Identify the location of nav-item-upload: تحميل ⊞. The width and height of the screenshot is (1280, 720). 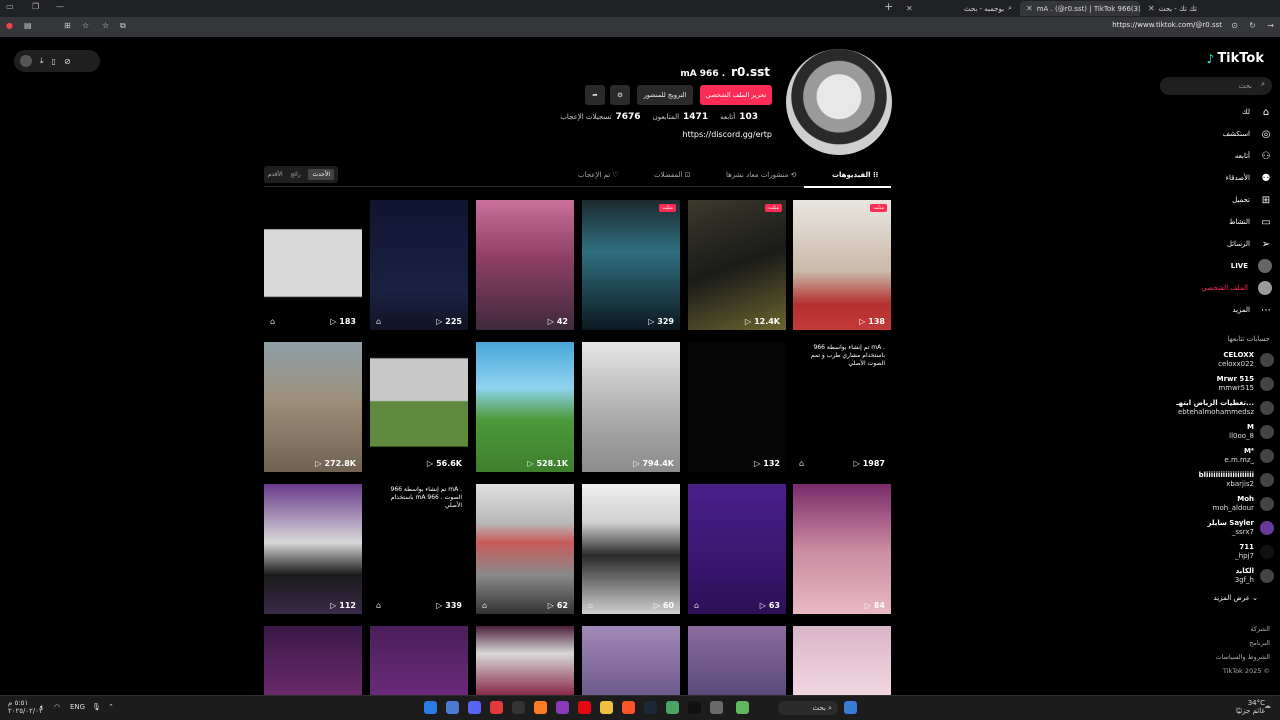
(1216, 200).